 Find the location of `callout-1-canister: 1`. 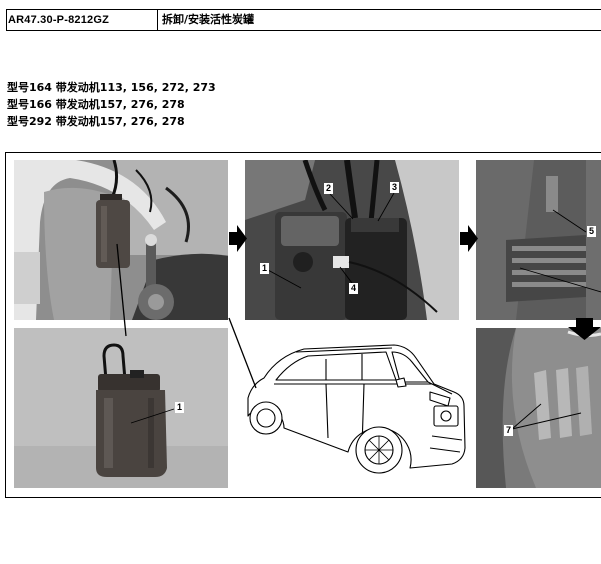

callout-1-canister: 1 is located at coordinates (265, 268).